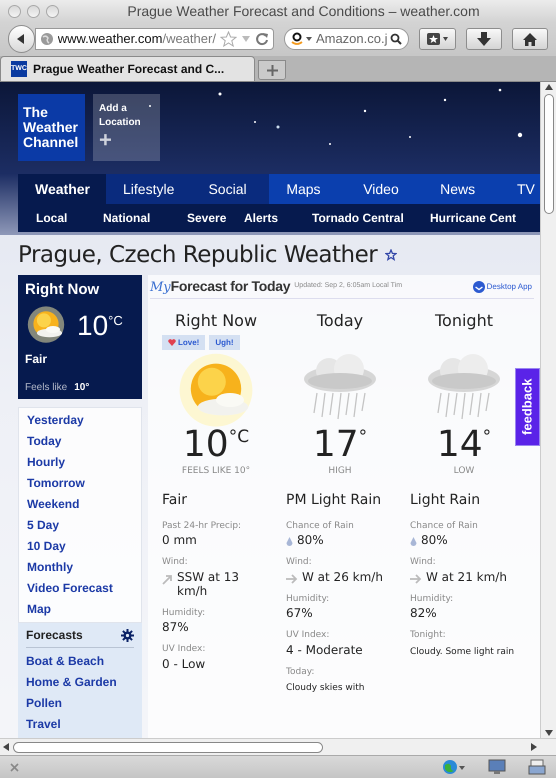 Image resolution: width=556 pixels, height=778 pixels. Describe the element at coordinates (82, 387) in the screenshot. I see `feels-like-value: 10°` at that location.